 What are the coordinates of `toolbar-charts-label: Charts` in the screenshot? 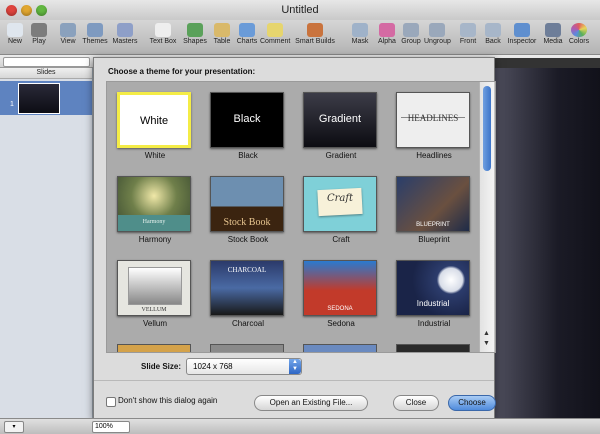 It's located at (247, 41).